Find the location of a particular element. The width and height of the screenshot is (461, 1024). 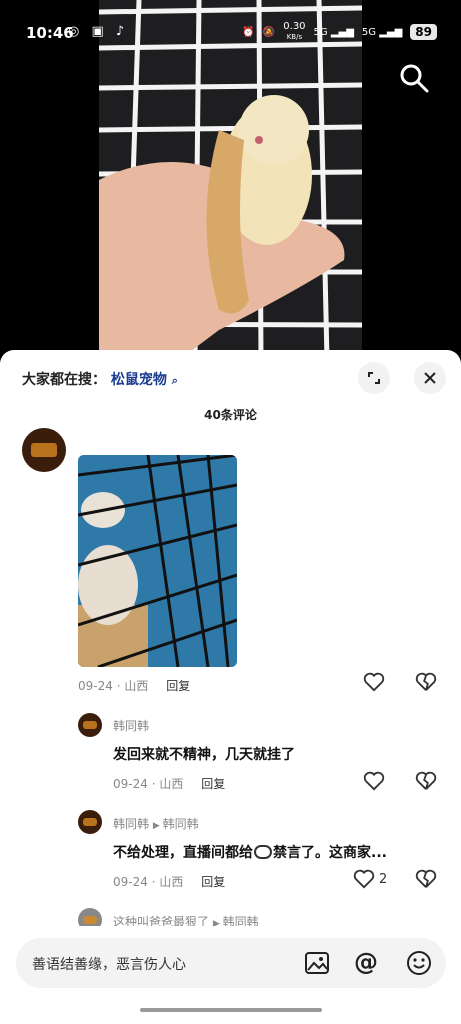

signal-1: 5G ▂▄▆ is located at coordinates (333, 32).